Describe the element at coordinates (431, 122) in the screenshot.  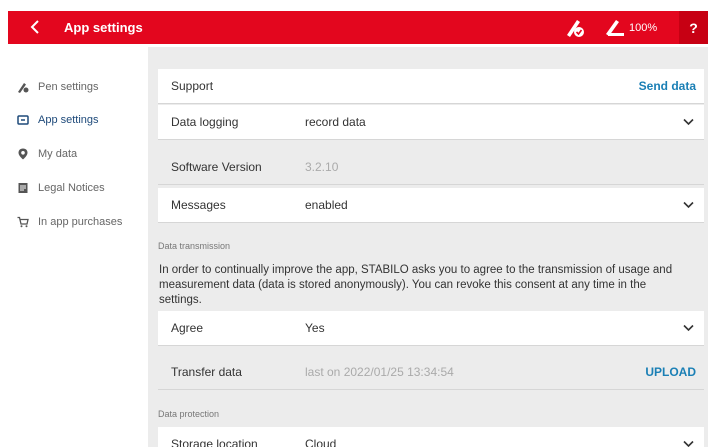
I see `data-logging-row: Data logging record data` at that location.